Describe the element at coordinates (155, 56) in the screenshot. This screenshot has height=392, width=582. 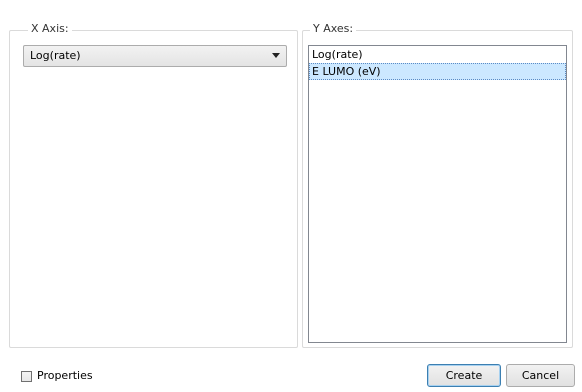
I see `x-axis-dropdown: Log(rate)` at that location.